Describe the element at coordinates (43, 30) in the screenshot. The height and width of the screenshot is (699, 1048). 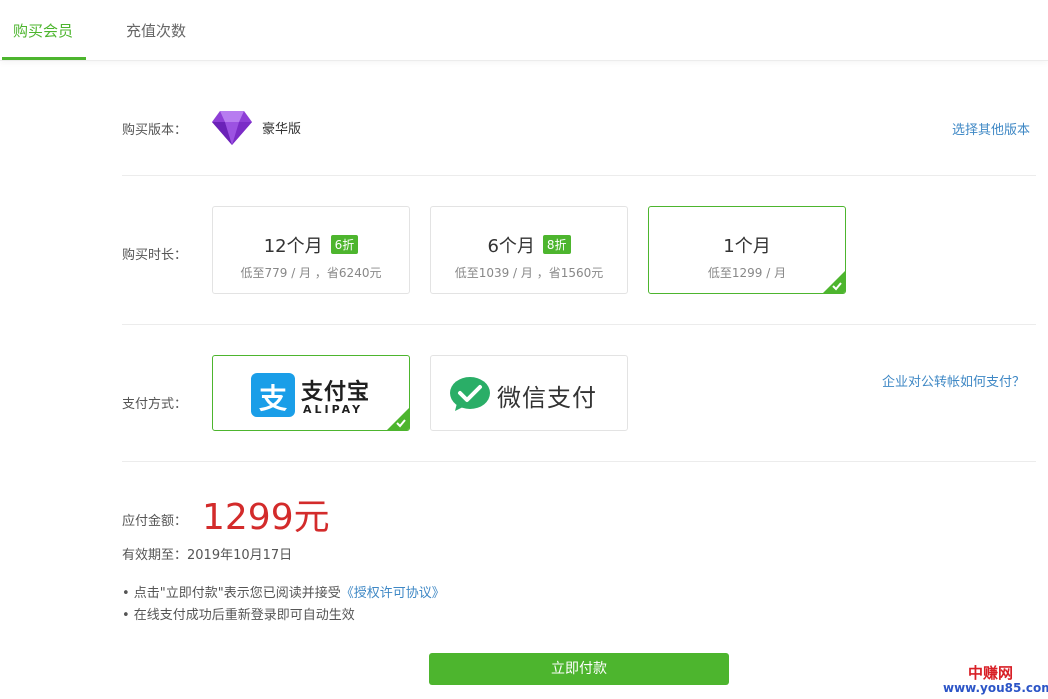
I see `tab-buy-membership: 购买会员` at that location.